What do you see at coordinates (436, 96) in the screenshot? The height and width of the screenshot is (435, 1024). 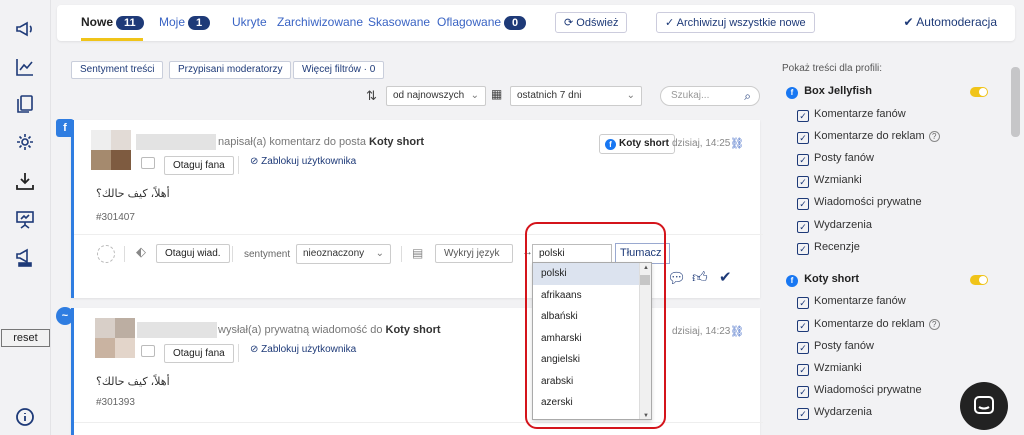 I see `sort-select: od najnowszych ⌄` at bounding box center [436, 96].